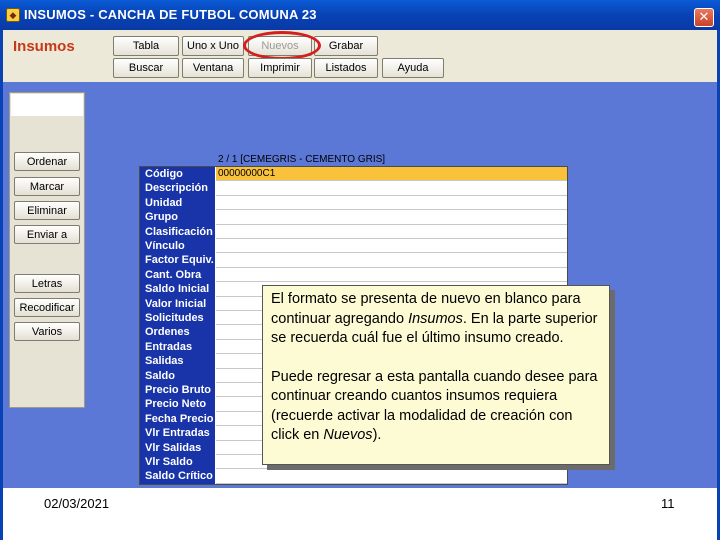 The width and height of the screenshot is (720, 540). What do you see at coordinates (177, 303) in the screenshot?
I see `field-label: Valor Inicial` at bounding box center [177, 303].